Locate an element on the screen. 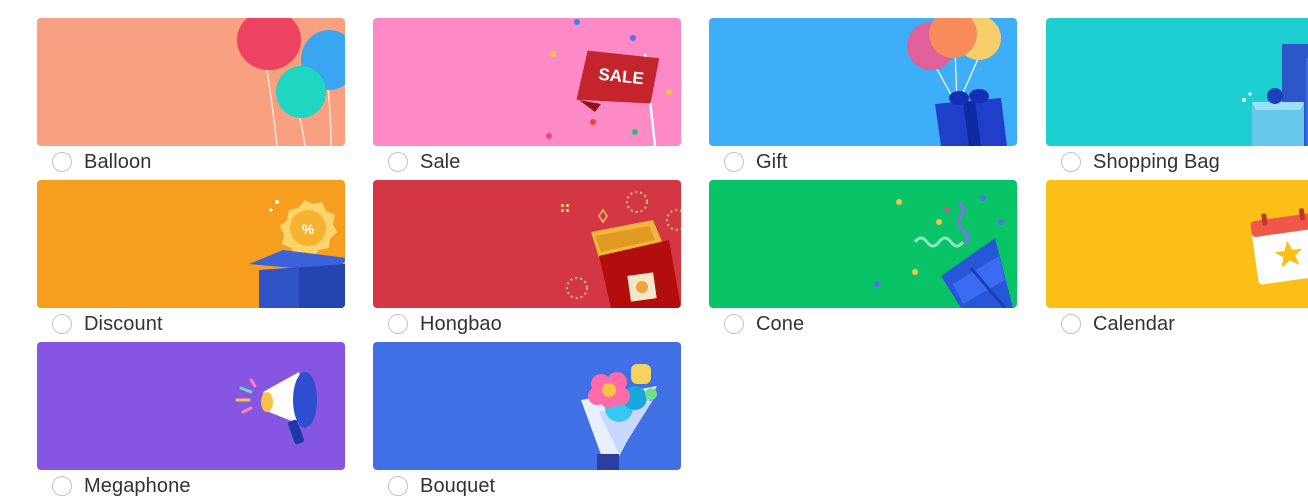 This screenshot has width=1308, height=497. theme-label-bouquet: Bouquet is located at coordinates (458, 485).